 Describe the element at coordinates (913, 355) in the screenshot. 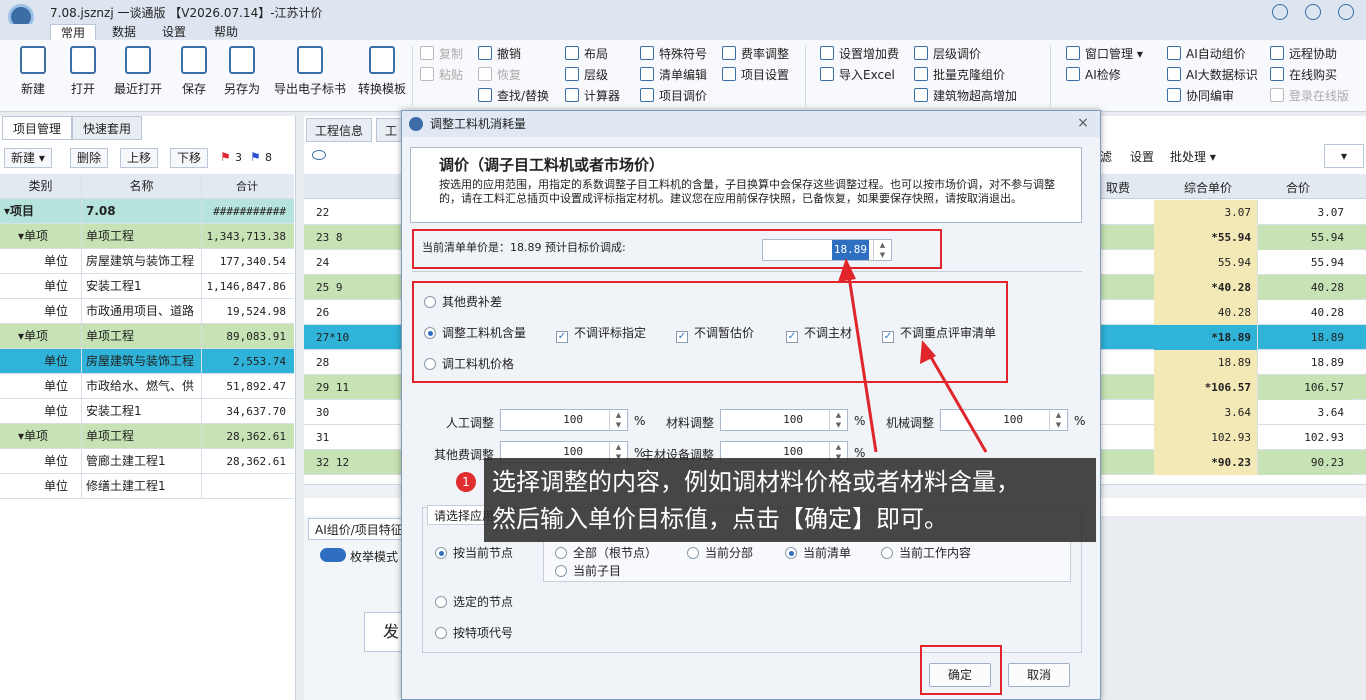

I see `annotation-arrows` at that location.